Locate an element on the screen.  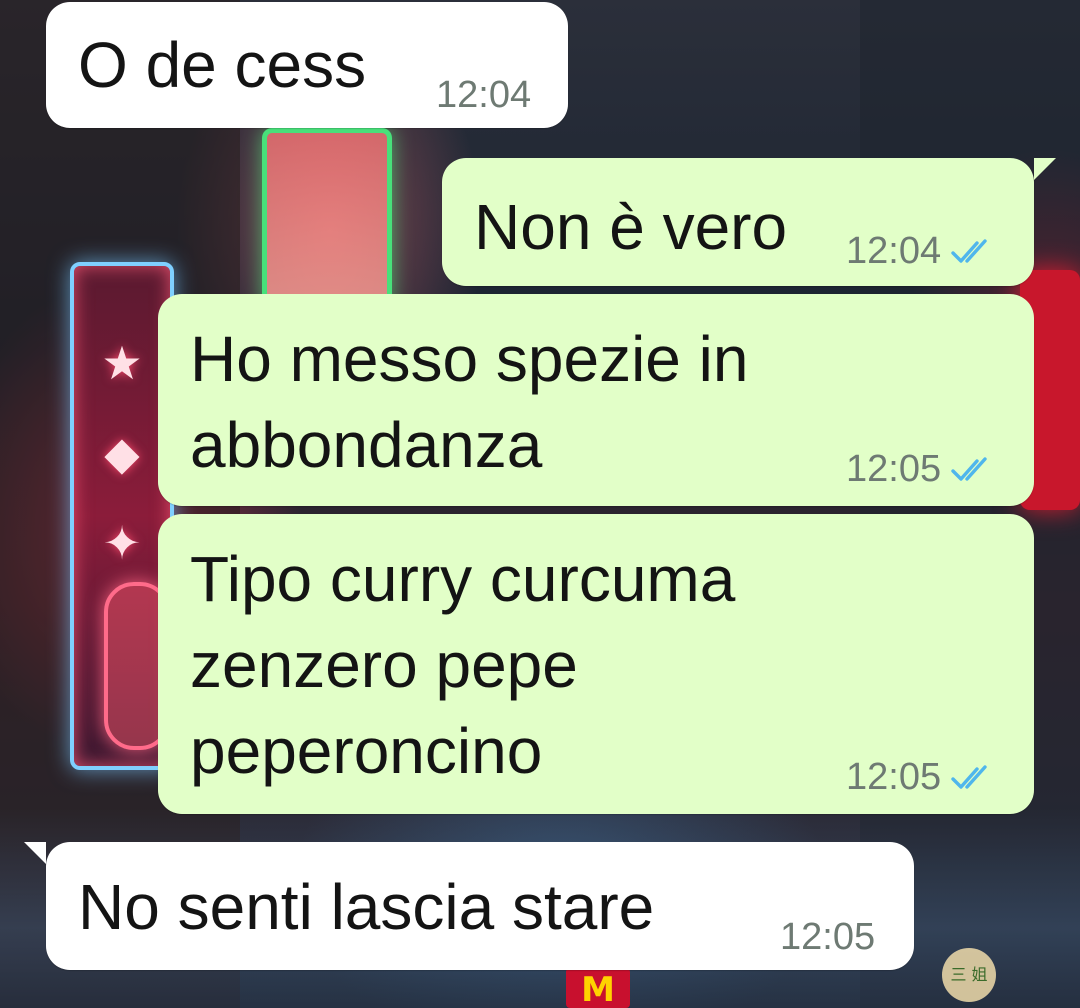
message-bubble-incoming: No senti lascia stare 12:05 is located at coordinates (480, 906).